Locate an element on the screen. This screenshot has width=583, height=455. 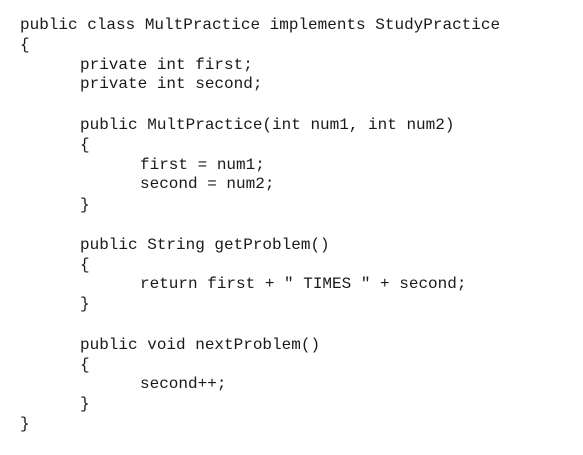
code-line-field-first: private int first; is located at coordinates (166, 65).